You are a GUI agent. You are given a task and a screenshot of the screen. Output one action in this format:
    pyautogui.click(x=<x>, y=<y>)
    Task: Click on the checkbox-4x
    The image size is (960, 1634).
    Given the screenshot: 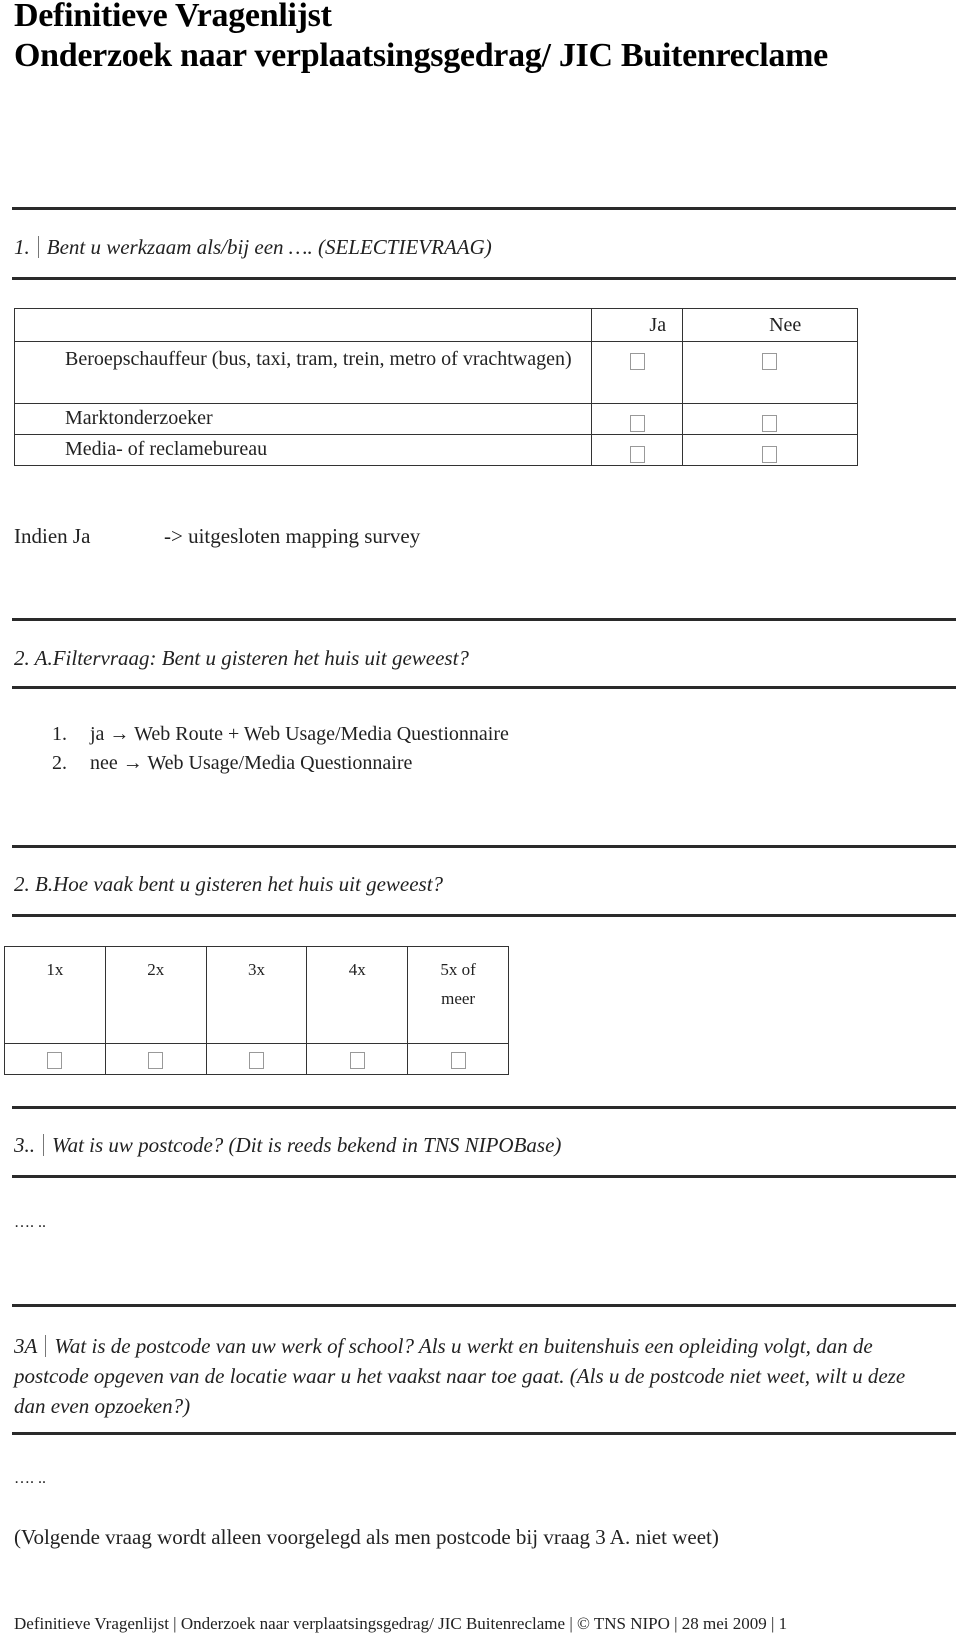 What is the action you would take?
    pyautogui.click(x=357, y=1060)
    